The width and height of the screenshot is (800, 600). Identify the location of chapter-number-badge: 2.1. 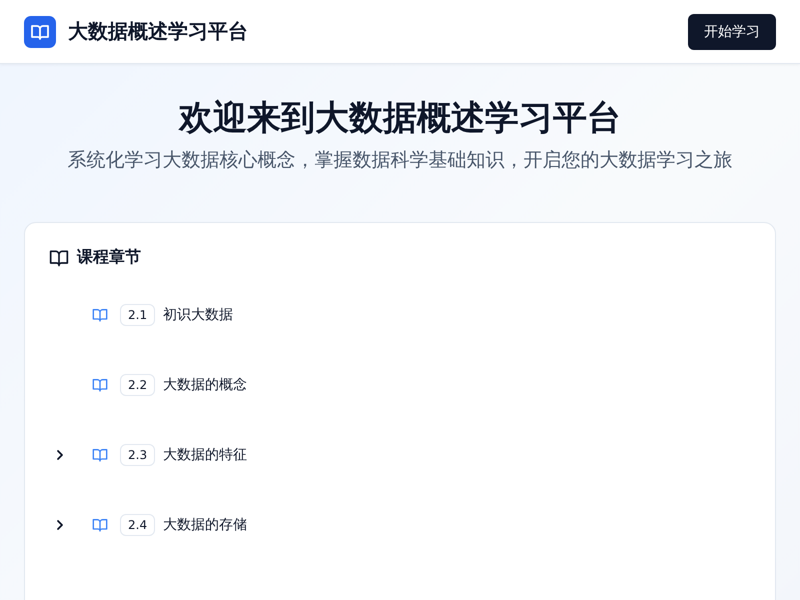
(138, 315).